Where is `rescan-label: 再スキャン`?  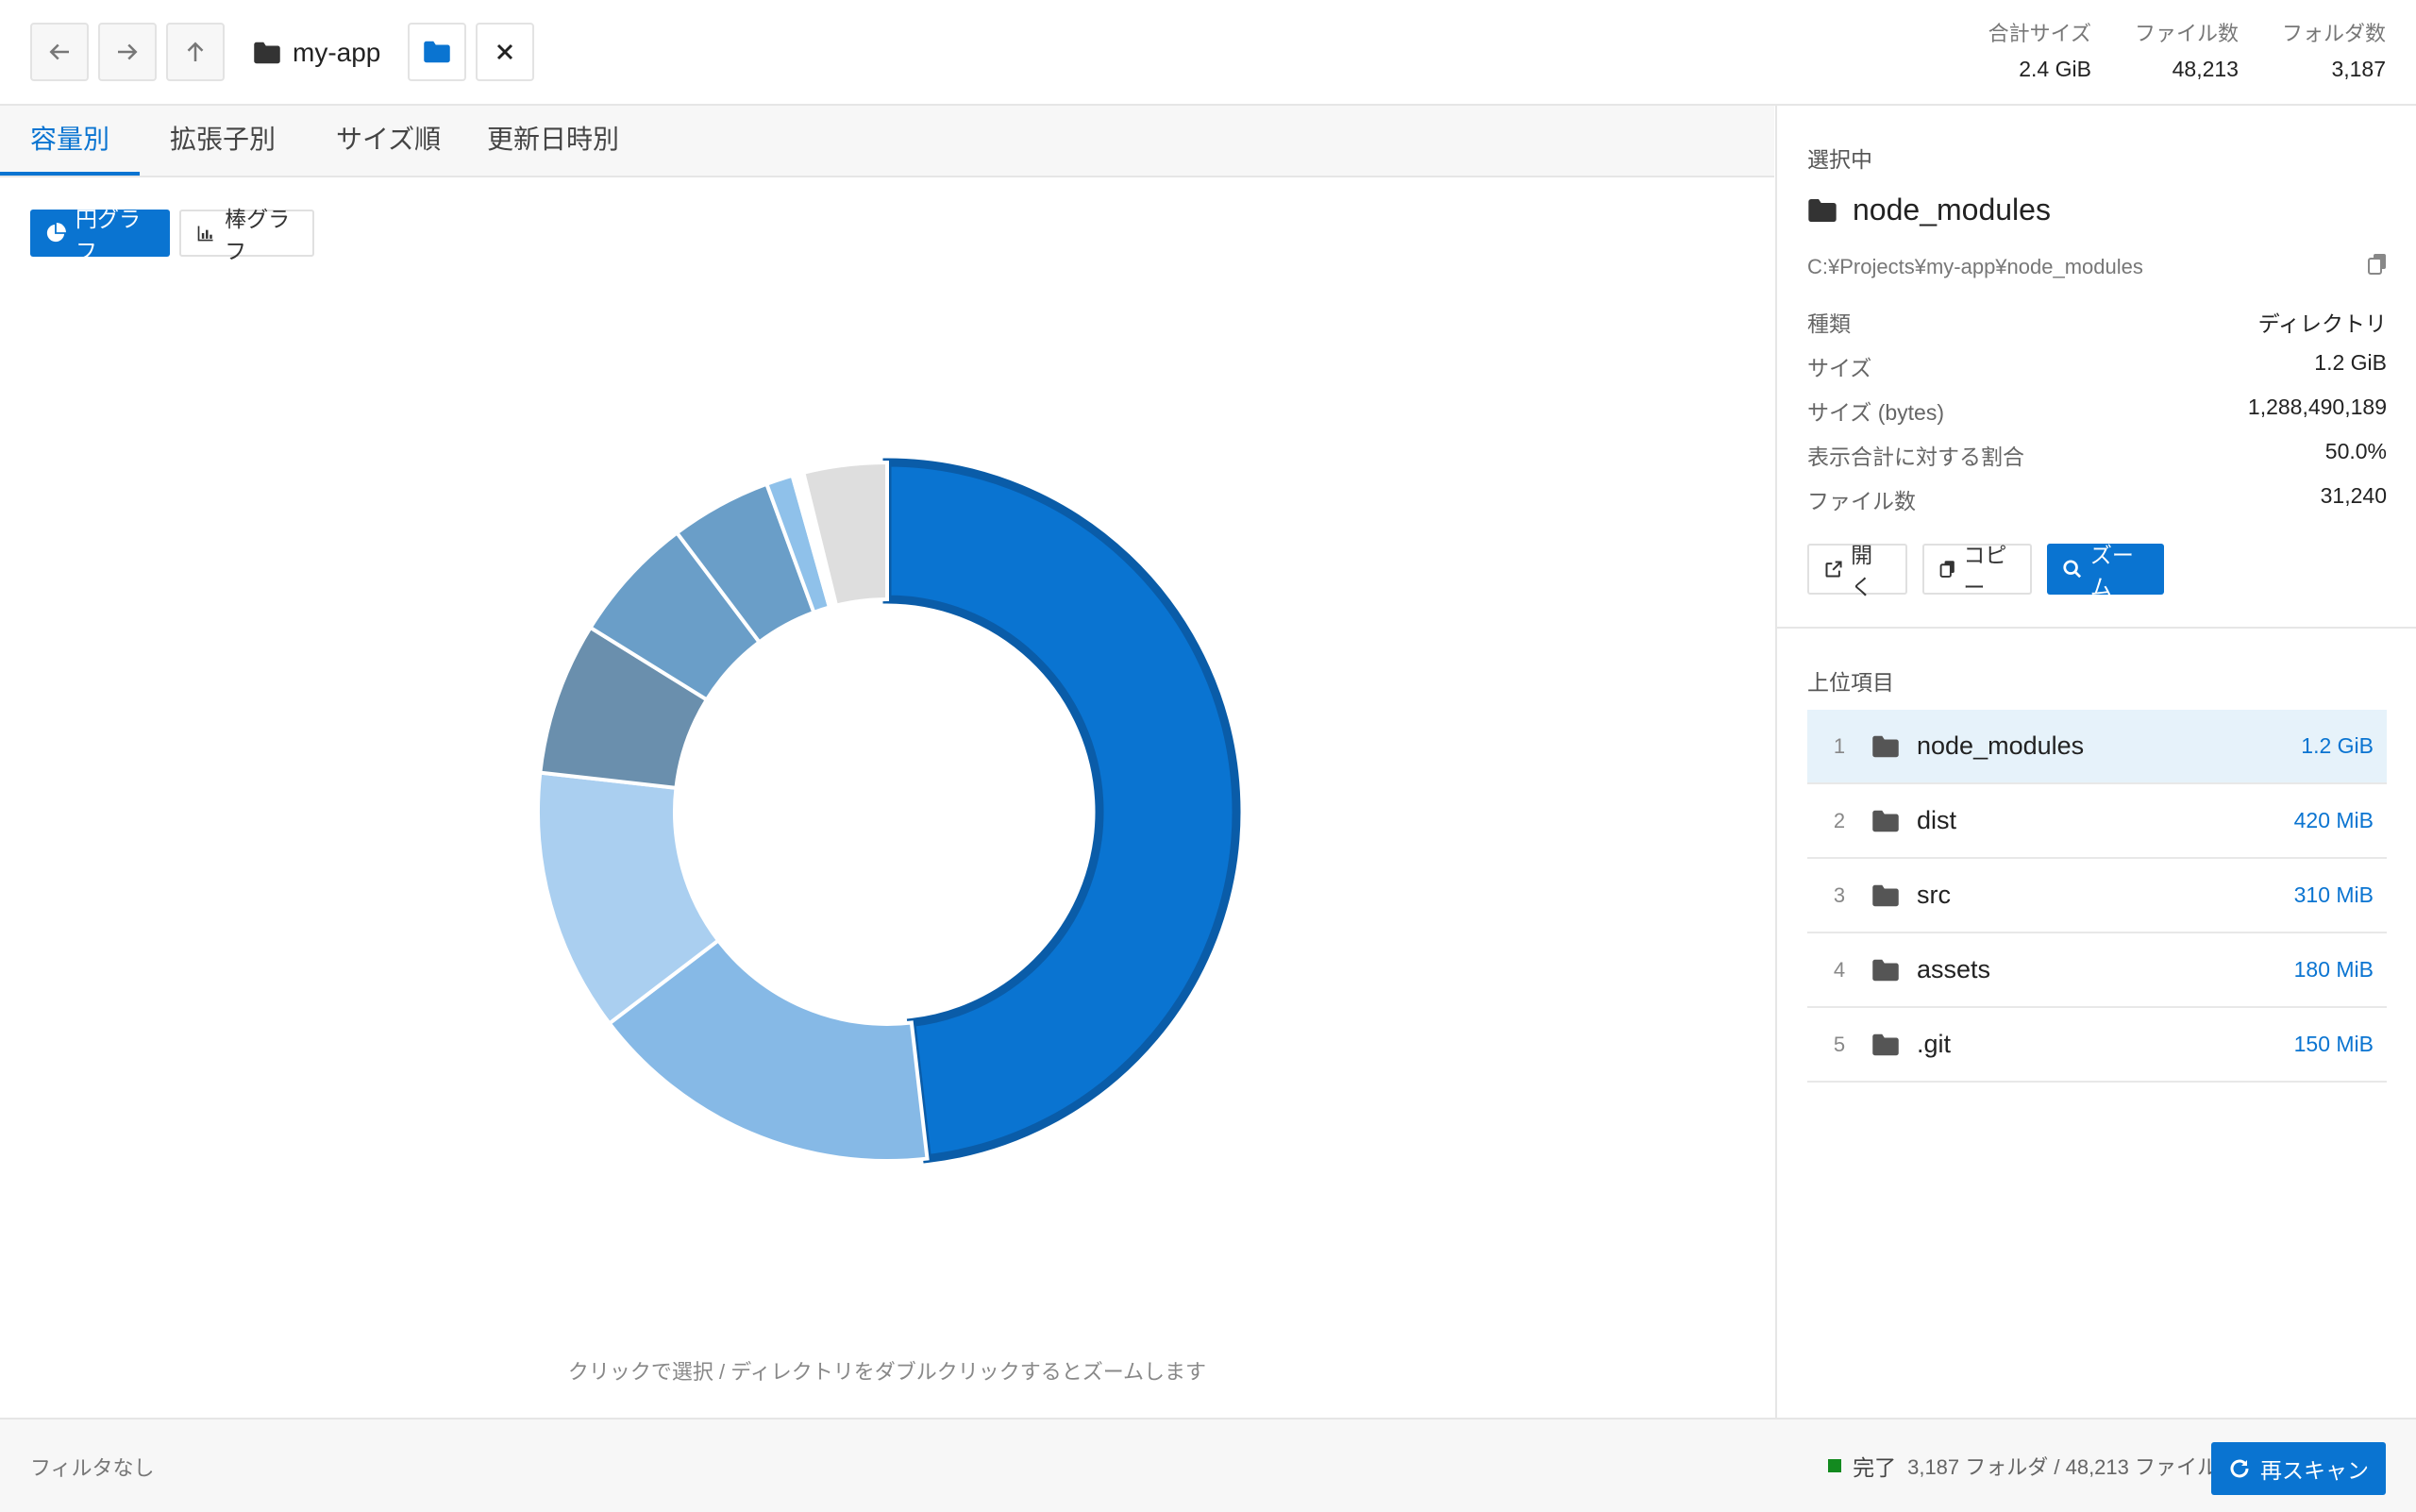 rescan-label: 再スキャン is located at coordinates (2315, 1470).